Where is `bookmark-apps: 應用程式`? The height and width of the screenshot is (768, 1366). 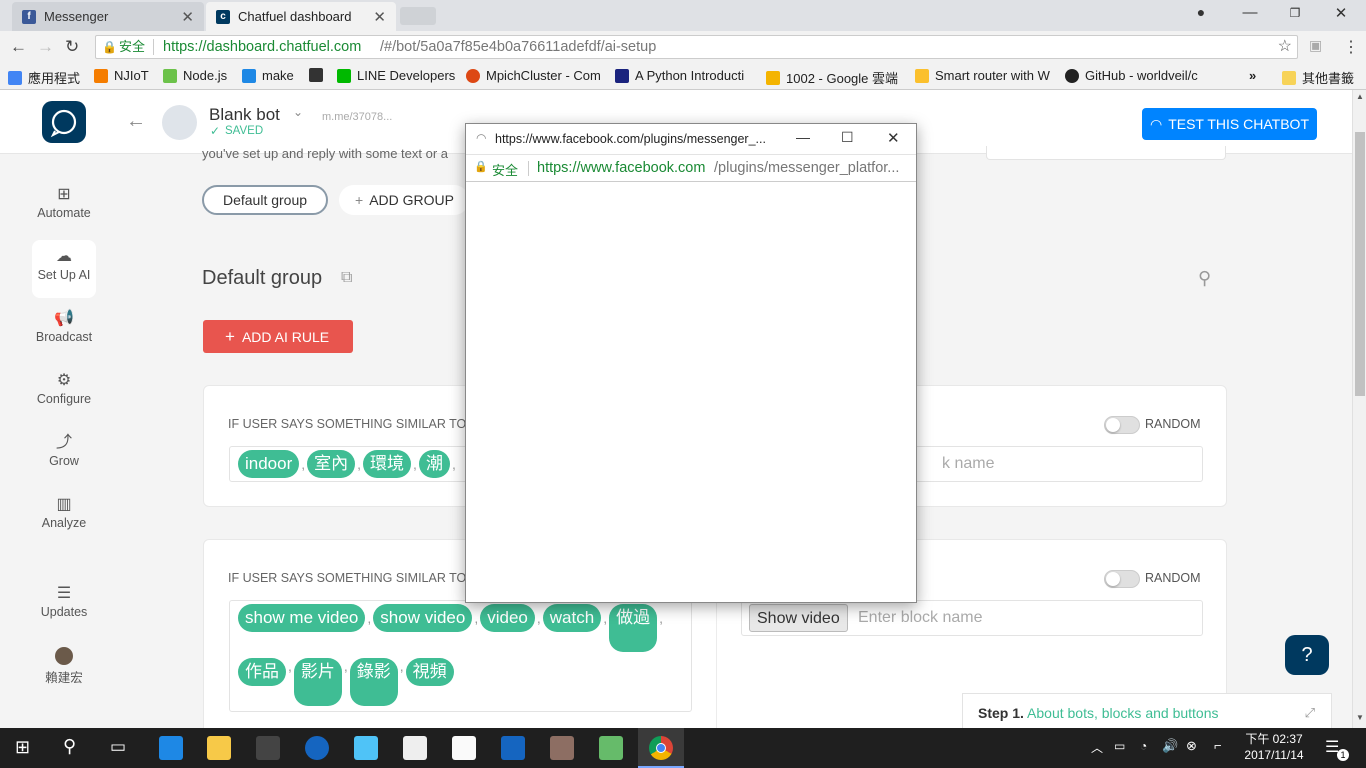 bookmark-apps: 應用程式 is located at coordinates (47, 77).